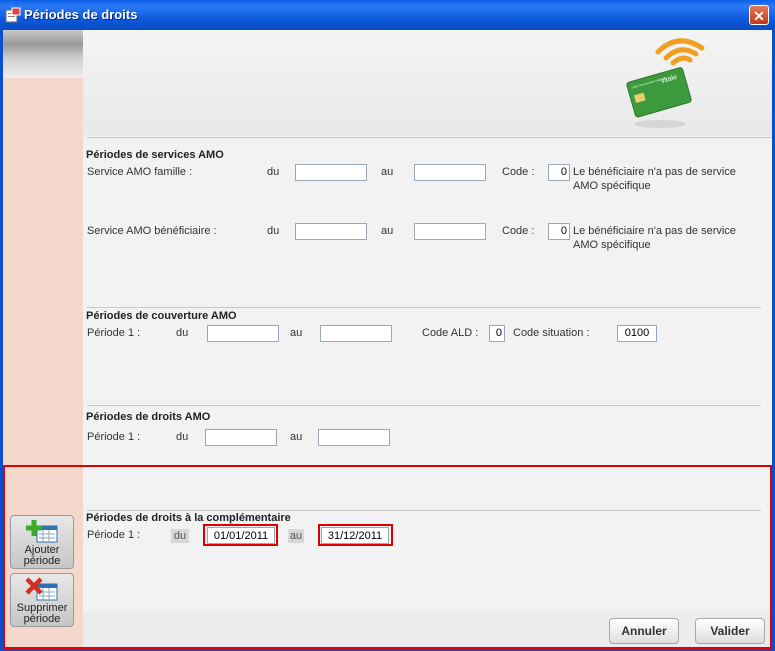 This screenshot has height=651, width=775. I want to click on service-famille-code-label: Code :, so click(518, 172).